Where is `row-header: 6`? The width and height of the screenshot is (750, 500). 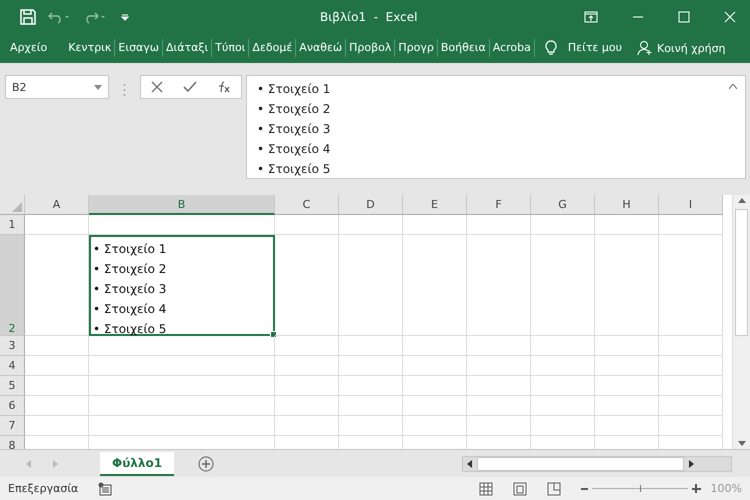 row-header: 6 is located at coordinates (12, 406).